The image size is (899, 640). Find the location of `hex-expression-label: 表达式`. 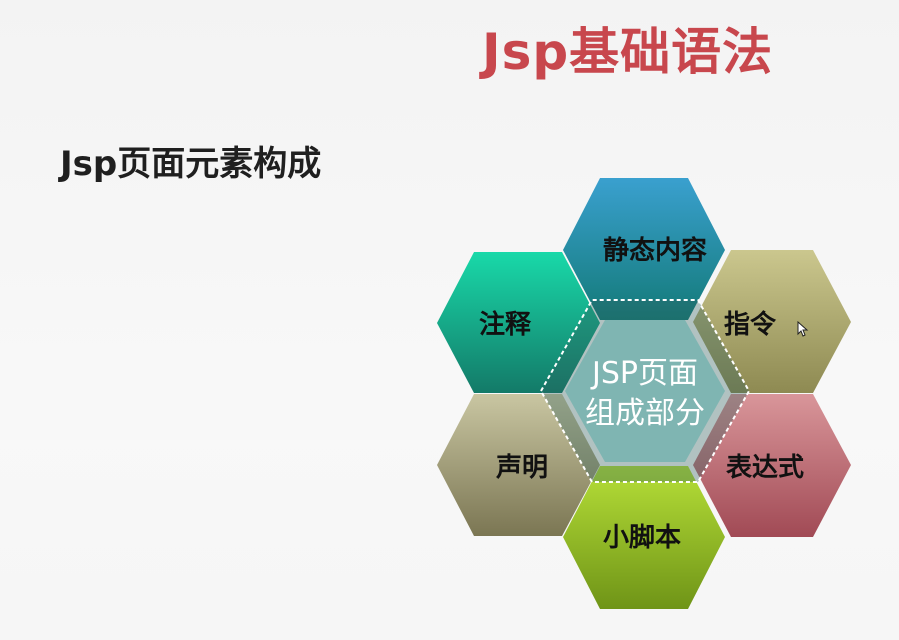

hex-expression-label: 表达式 is located at coordinates (765, 468).